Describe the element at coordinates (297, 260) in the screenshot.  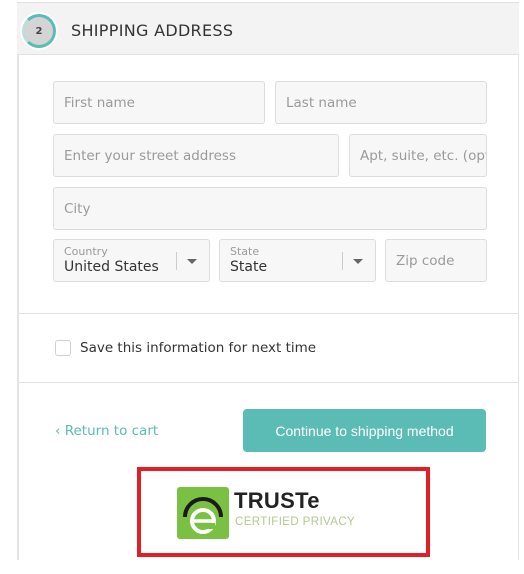
I see `state-select: State State` at that location.